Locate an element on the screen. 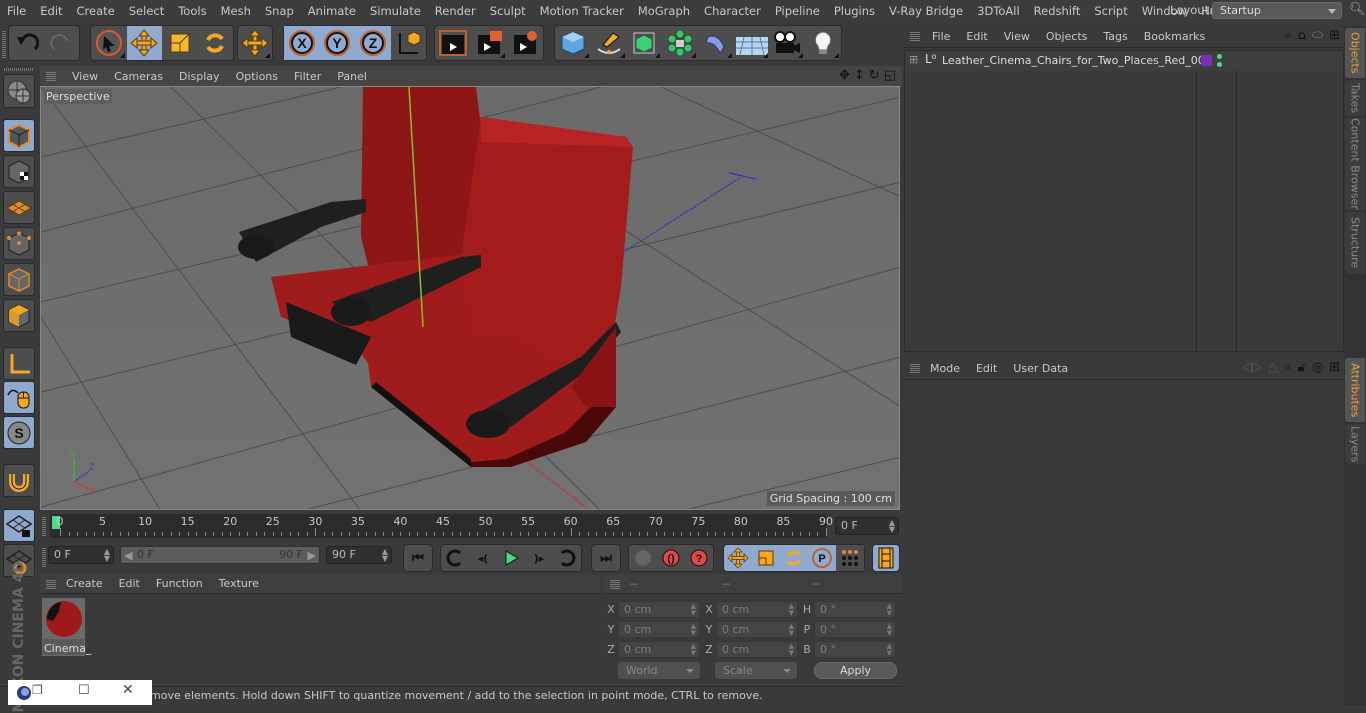 The height and width of the screenshot is (713, 1366). menu-file: File is located at coordinates (16, 11).